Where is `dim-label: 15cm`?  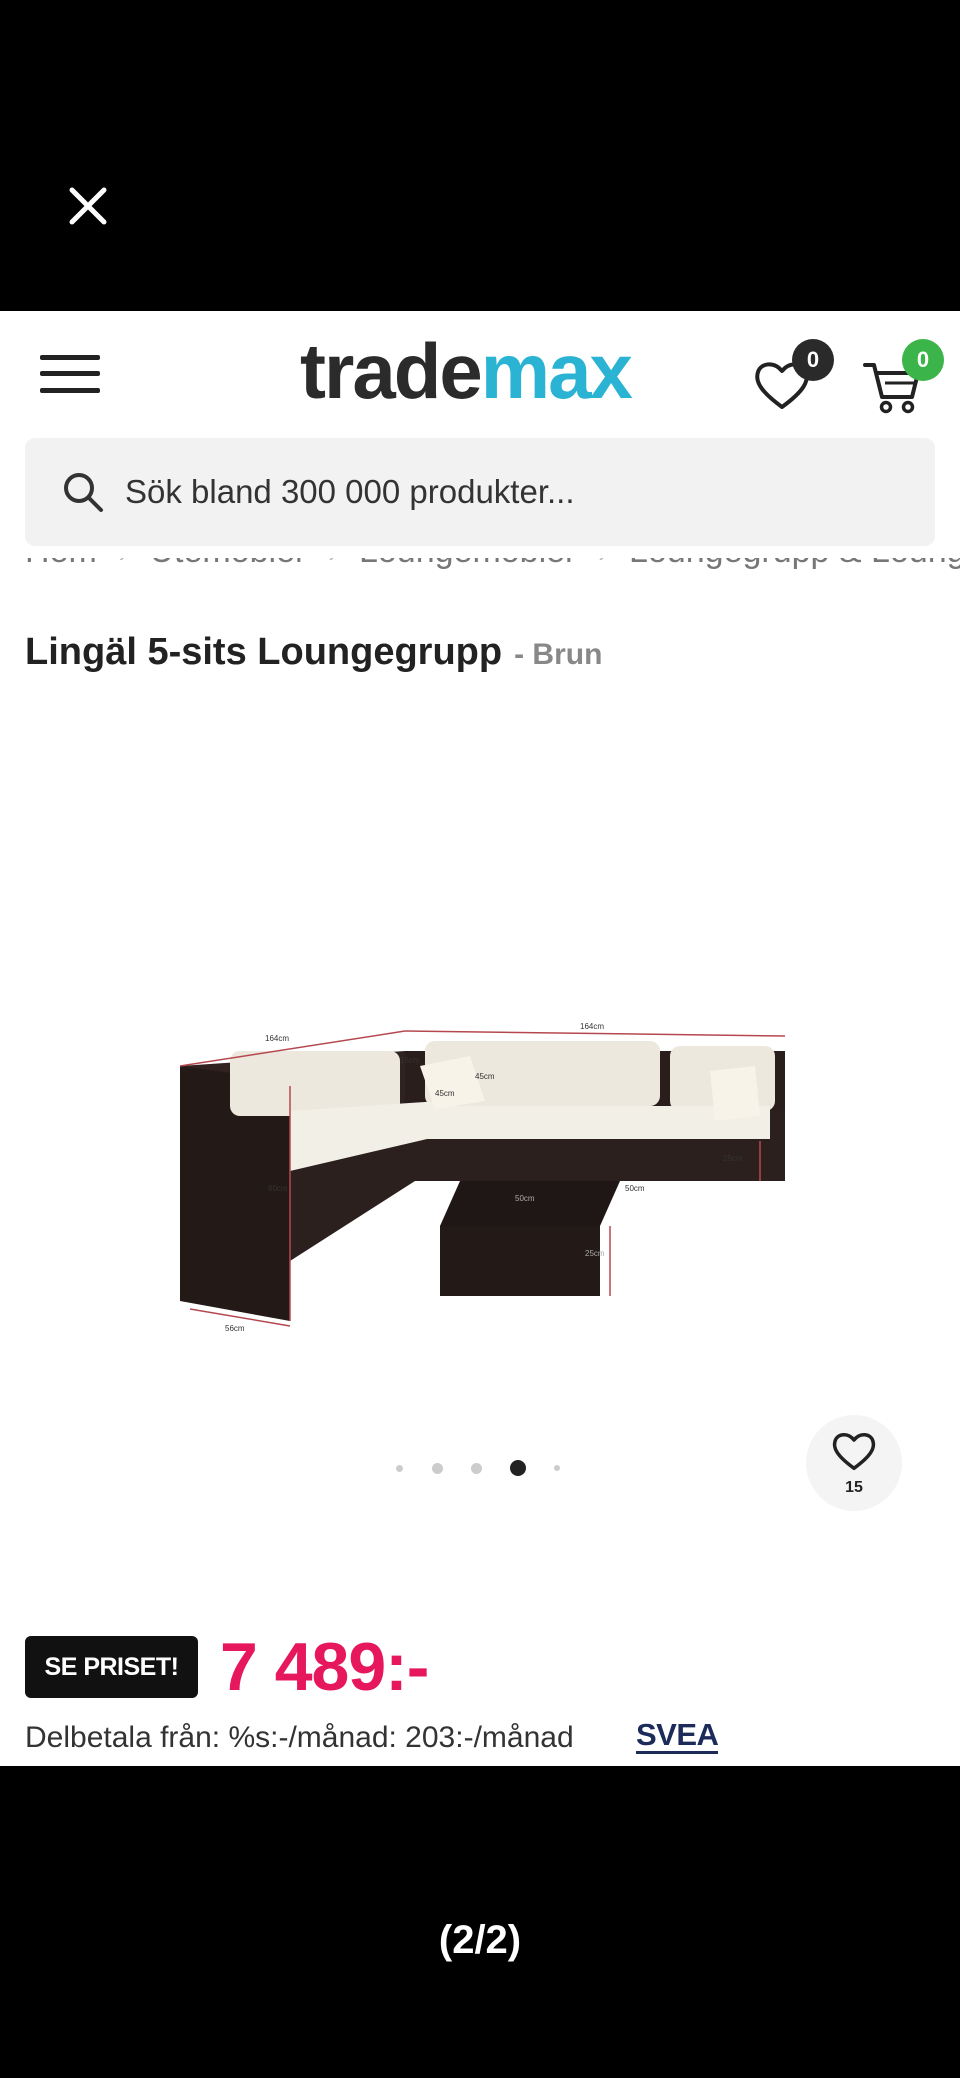
dim-label: 15cm is located at coordinates (410, 1060).